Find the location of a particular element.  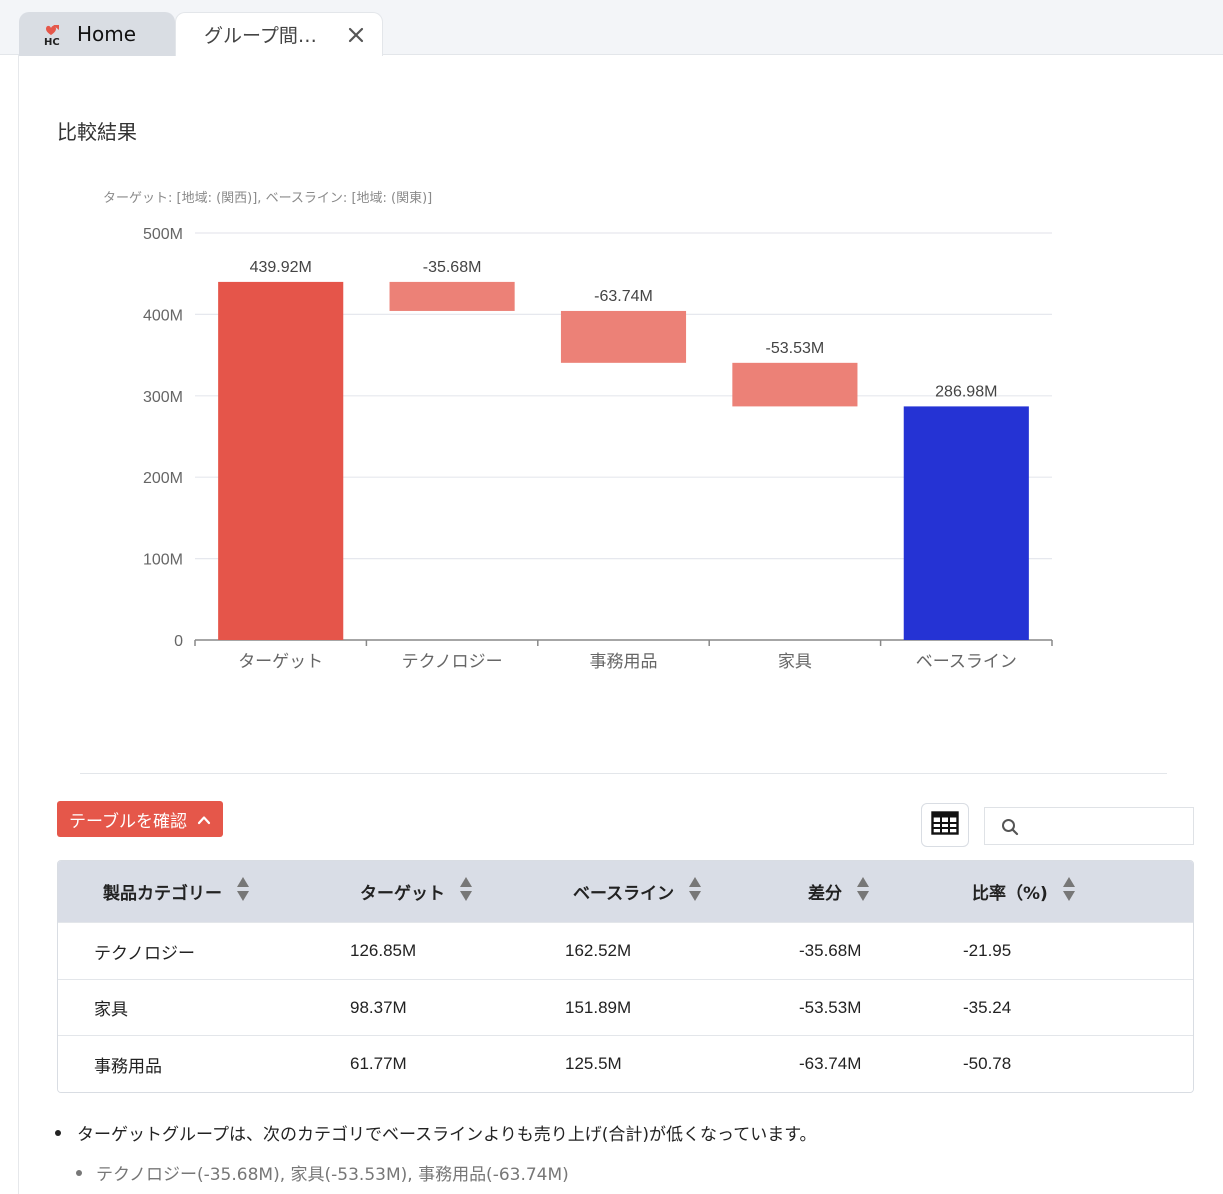

column-header-baseline: ベースライン is located at coordinates (637, 891).